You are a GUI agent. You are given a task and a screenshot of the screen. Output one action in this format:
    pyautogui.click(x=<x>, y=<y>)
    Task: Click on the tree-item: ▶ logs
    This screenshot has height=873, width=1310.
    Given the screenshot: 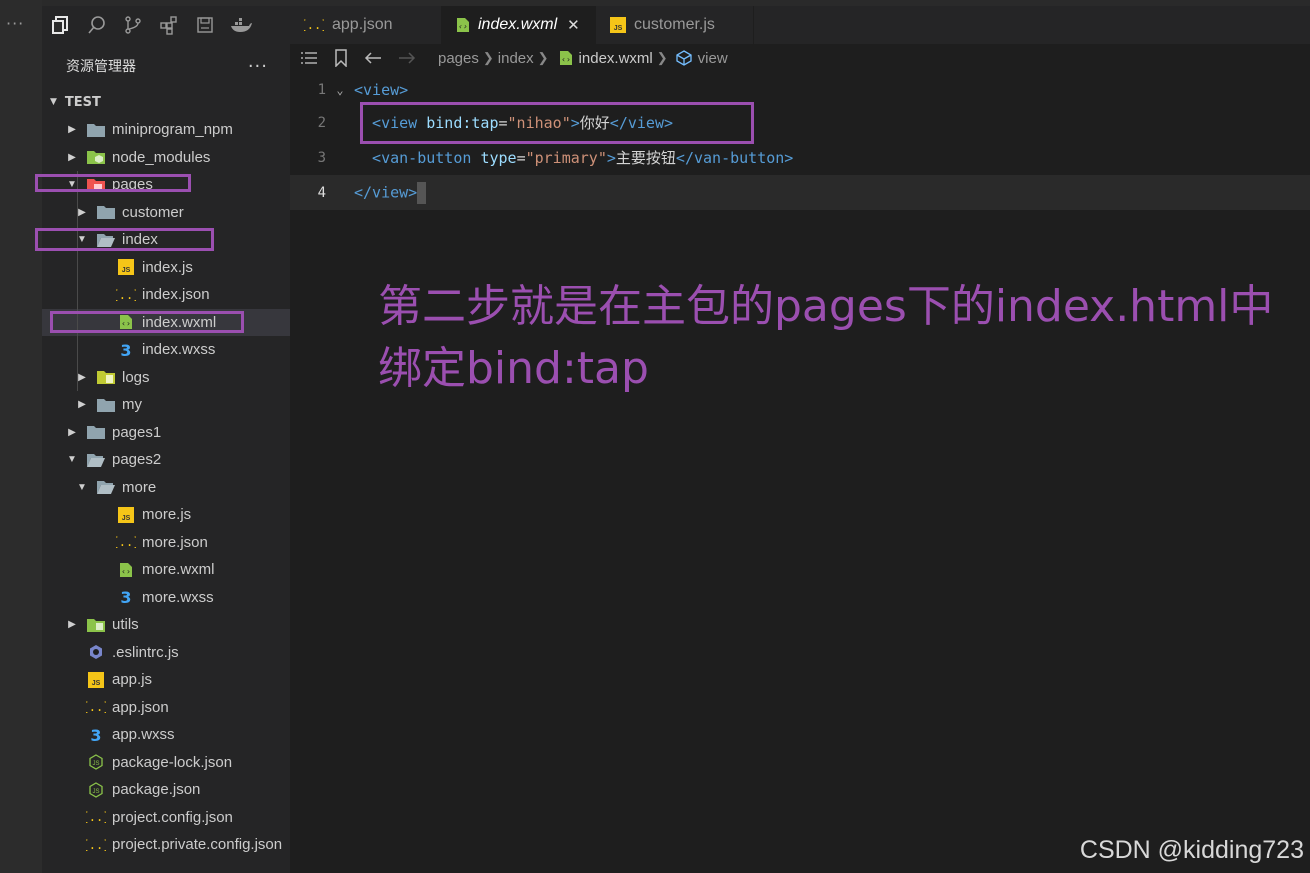 What is the action you would take?
    pyautogui.click(x=166, y=378)
    